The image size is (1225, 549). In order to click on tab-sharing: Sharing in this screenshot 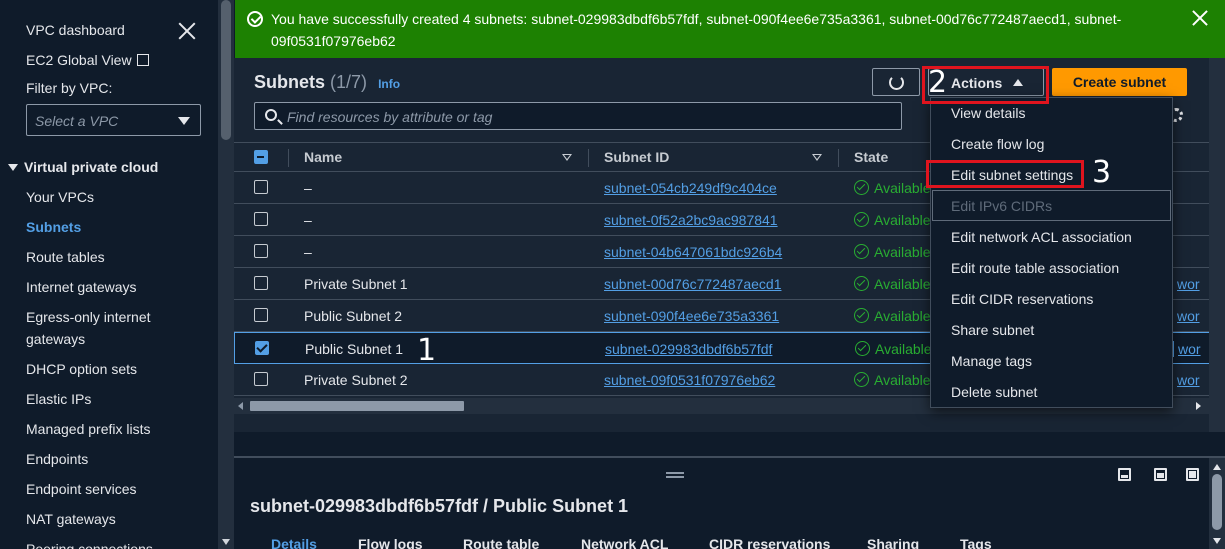, I will do `click(893, 542)`.